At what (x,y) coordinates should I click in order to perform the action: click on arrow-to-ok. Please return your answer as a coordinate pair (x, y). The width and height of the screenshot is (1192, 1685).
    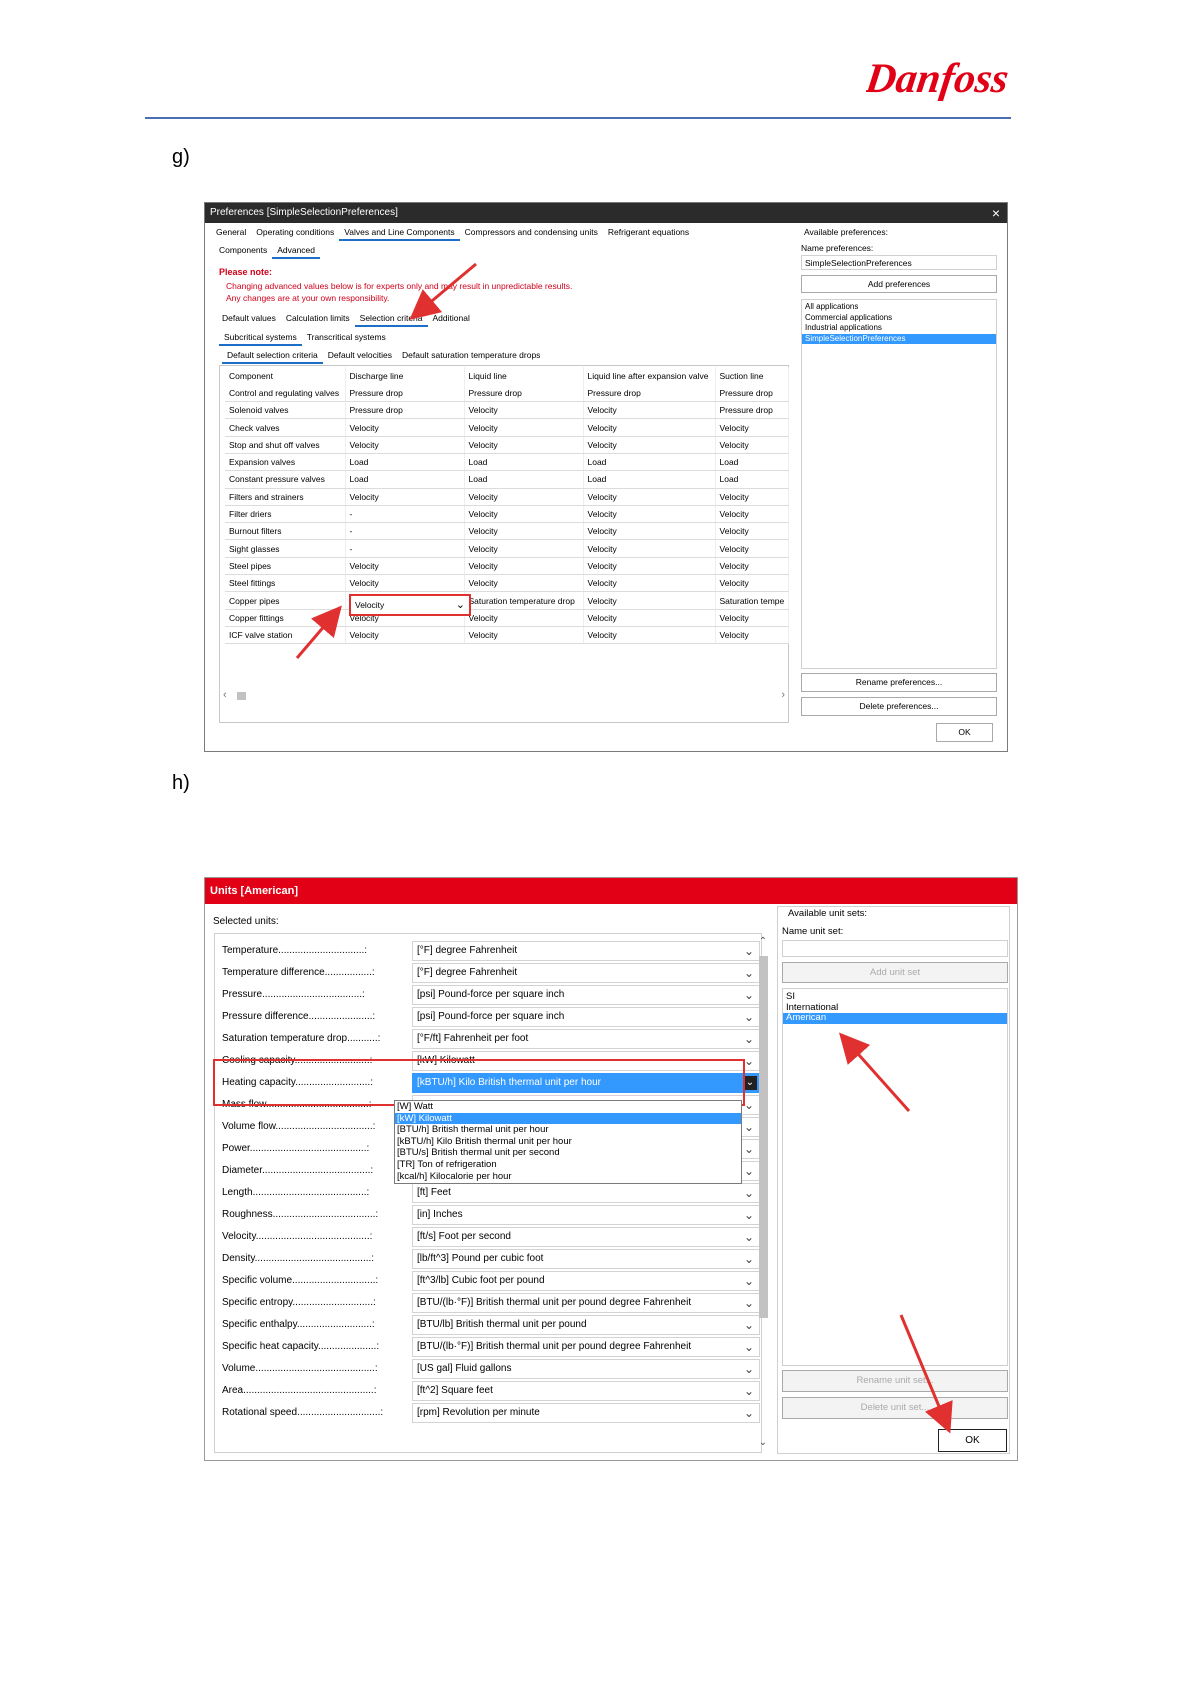
    Looking at the image, I should click on (926, 1374).